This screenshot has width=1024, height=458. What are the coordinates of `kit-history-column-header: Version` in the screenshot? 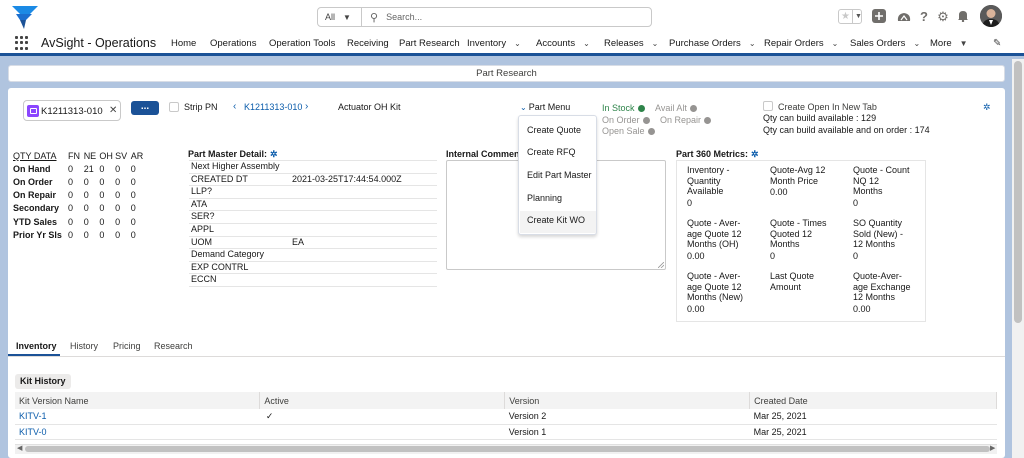 It's located at (627, 400).